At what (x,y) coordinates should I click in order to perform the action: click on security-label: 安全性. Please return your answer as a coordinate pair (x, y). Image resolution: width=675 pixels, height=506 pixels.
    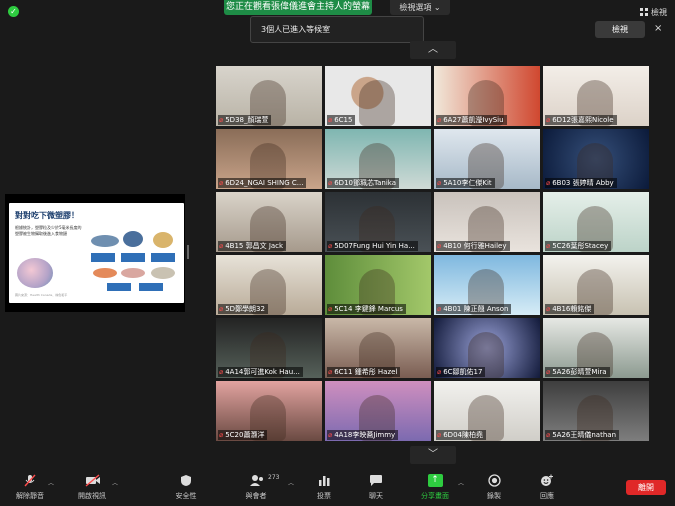
    Looking at the image, I should click on (186, 496).